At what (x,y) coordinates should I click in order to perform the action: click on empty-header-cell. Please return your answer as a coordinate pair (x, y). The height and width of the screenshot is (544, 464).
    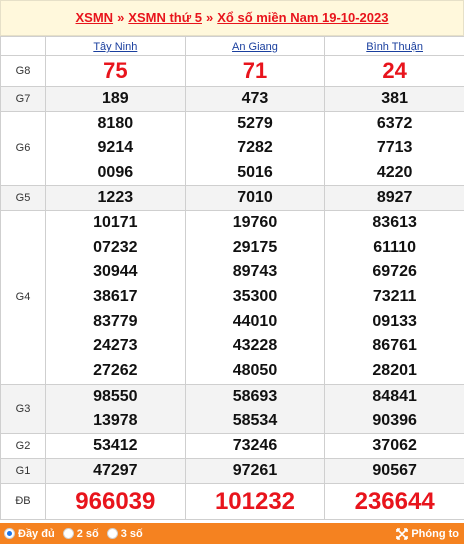
    Looking at the image, I should click on (23, 46).